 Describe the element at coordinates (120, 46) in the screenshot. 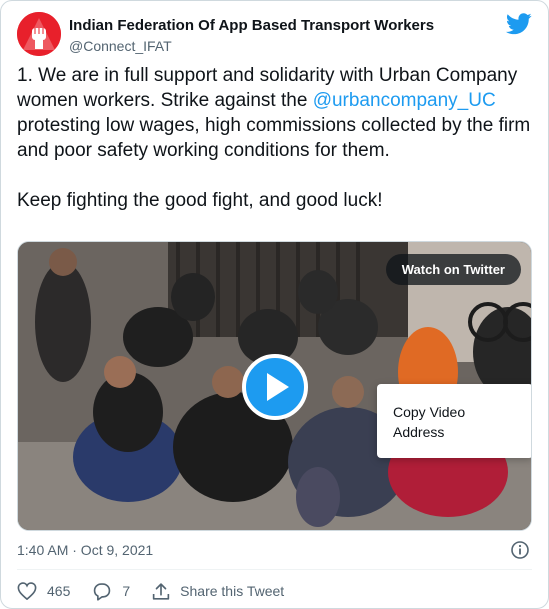

I see `account-handle: @Connect_IFAT` at that location.